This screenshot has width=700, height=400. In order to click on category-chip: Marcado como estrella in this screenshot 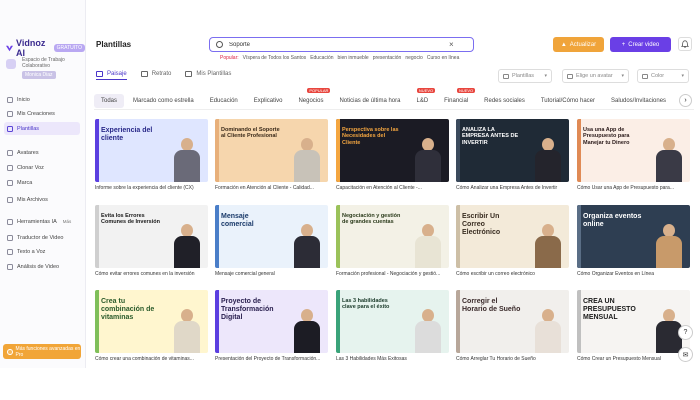, I will do `click(163, 101)`.